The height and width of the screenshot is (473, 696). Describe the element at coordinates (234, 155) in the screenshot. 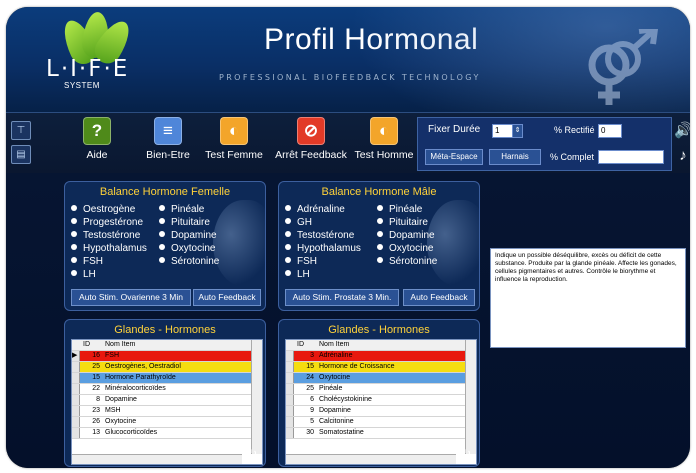

I see `test-femme-label: Test Femme` at that location.